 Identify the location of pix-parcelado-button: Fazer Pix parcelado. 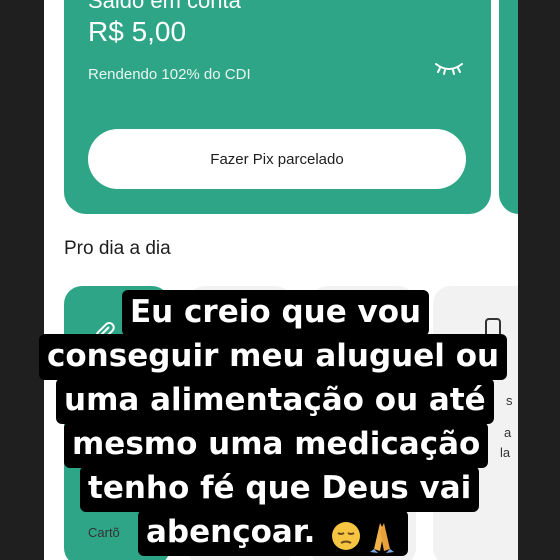
(277, 159).